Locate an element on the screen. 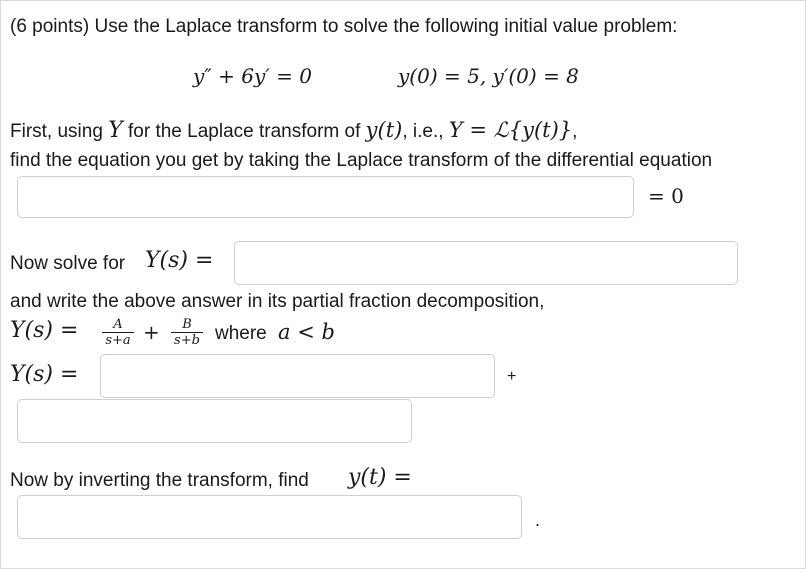 This screenshot has height=569, width=806. fraction-A: A s+a is located at coordinates (118, 332).